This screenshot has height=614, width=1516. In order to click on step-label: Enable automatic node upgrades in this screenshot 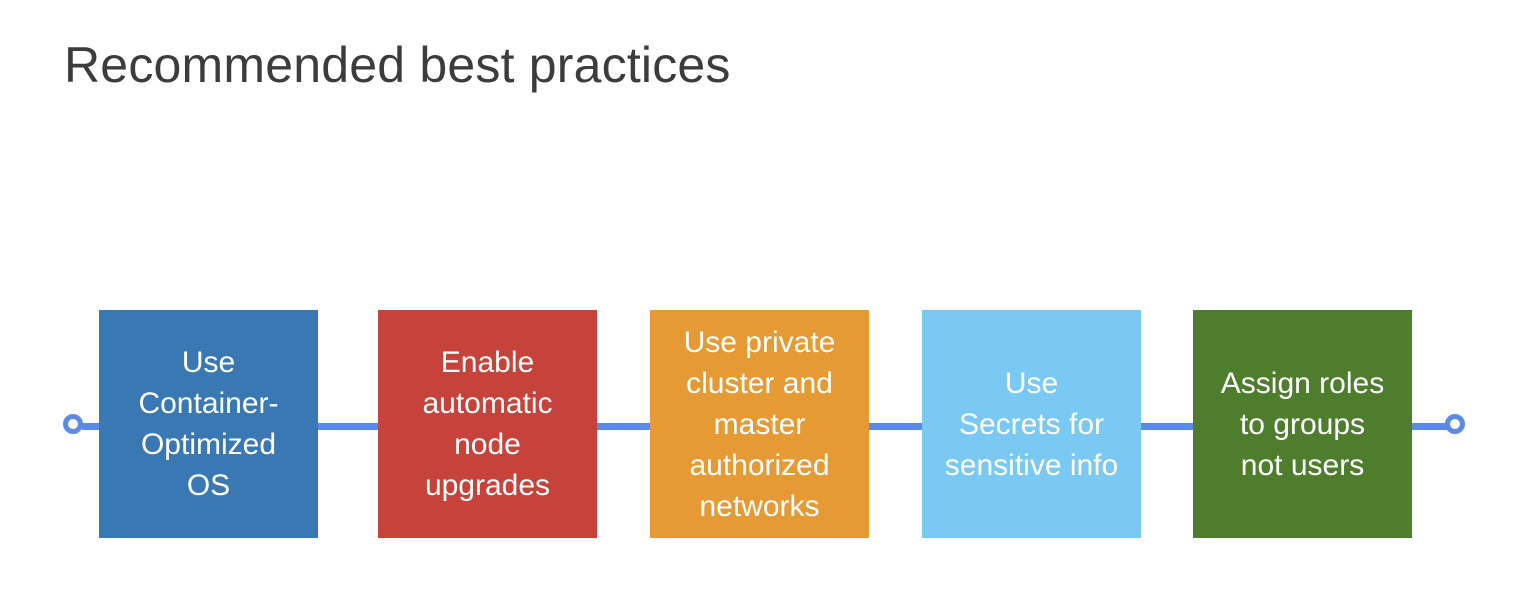, I will do `click(487, 424)`.